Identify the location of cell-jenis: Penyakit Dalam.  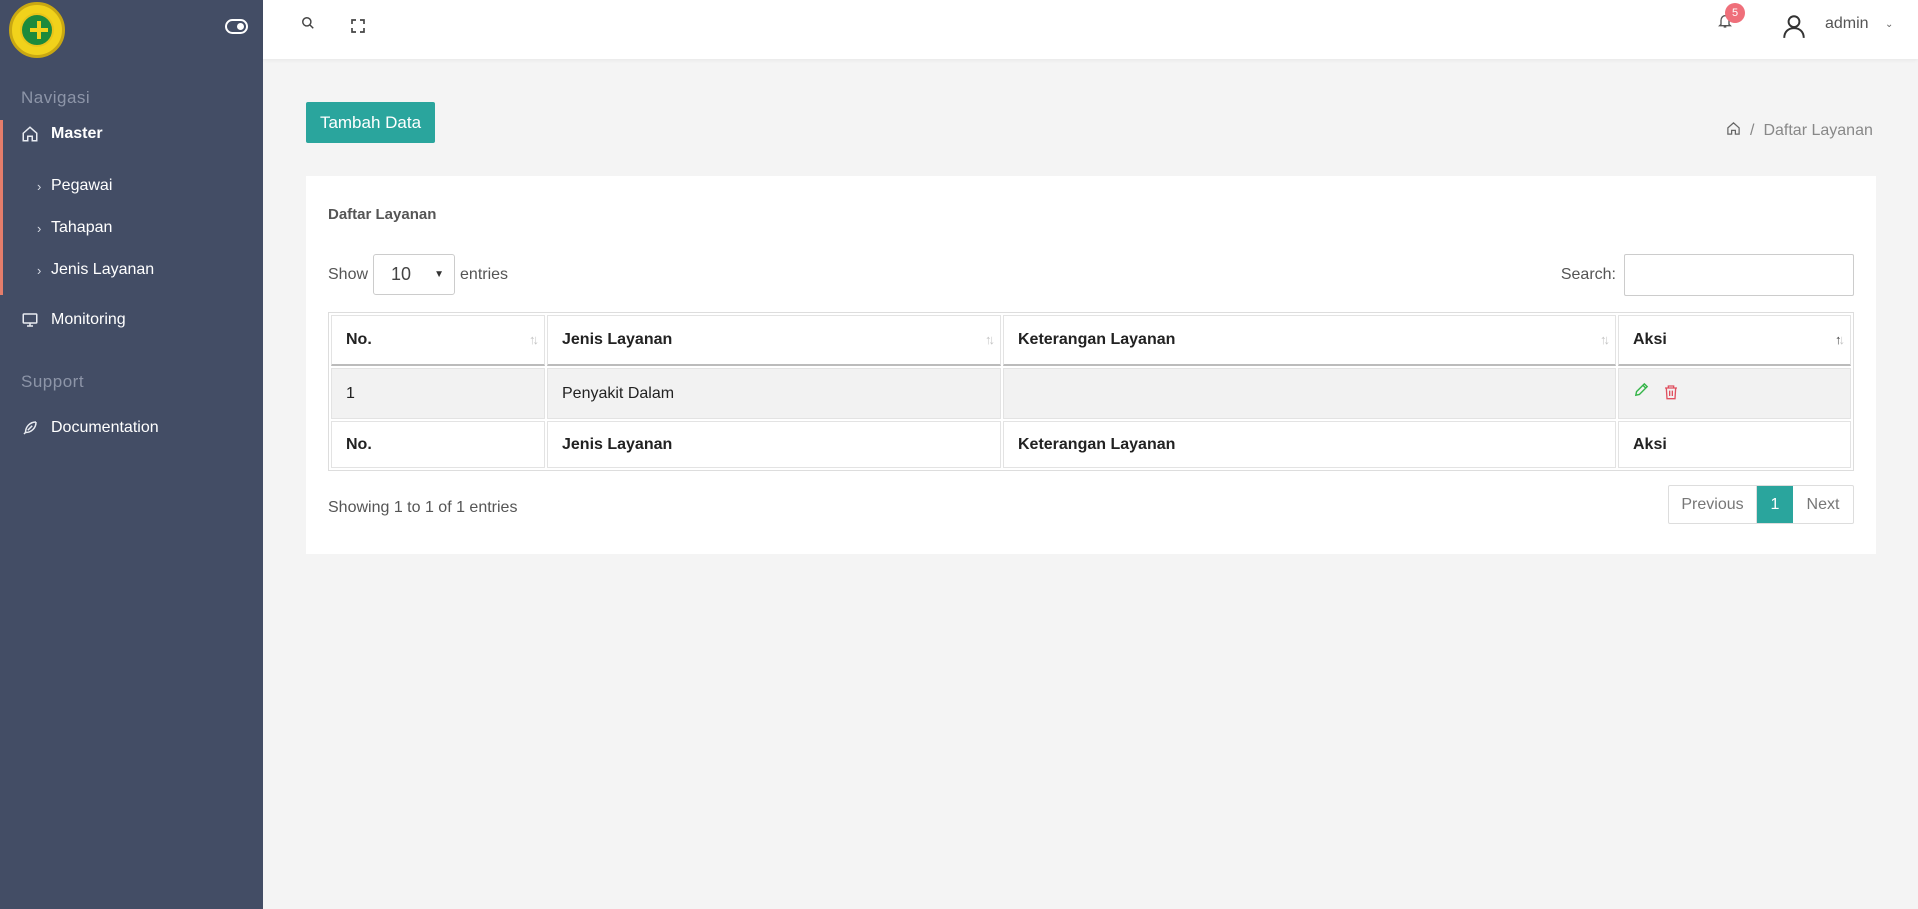
(774, 393).